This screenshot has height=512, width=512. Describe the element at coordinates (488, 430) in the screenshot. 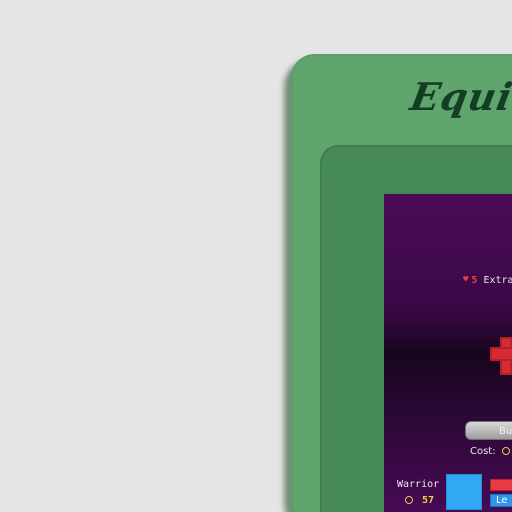

I see `buy-button: Bu` at that location.